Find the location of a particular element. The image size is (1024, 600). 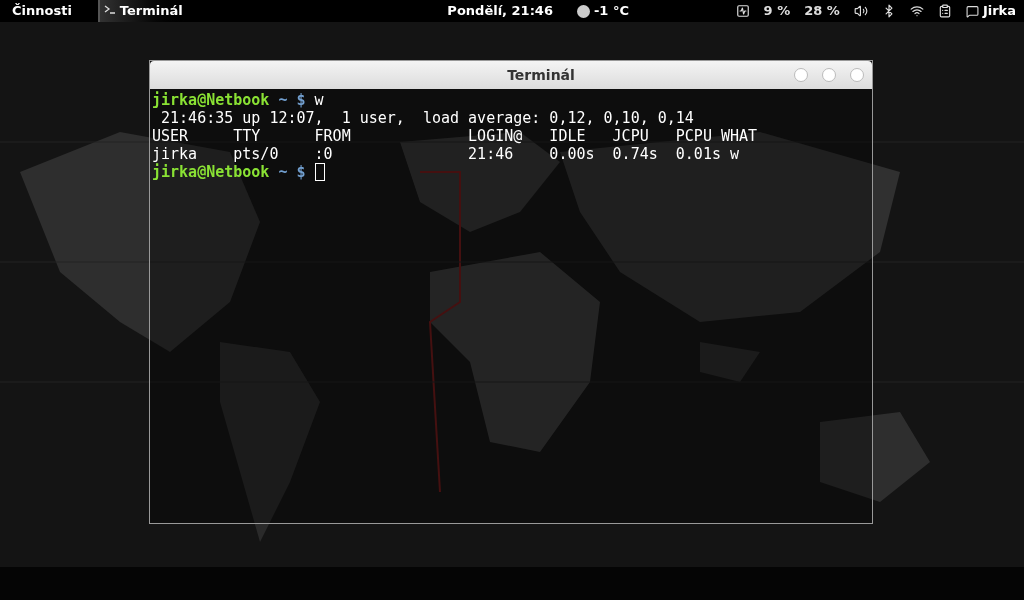

clock: Pondělí, 21:46 is located at coordinates (500, 11).